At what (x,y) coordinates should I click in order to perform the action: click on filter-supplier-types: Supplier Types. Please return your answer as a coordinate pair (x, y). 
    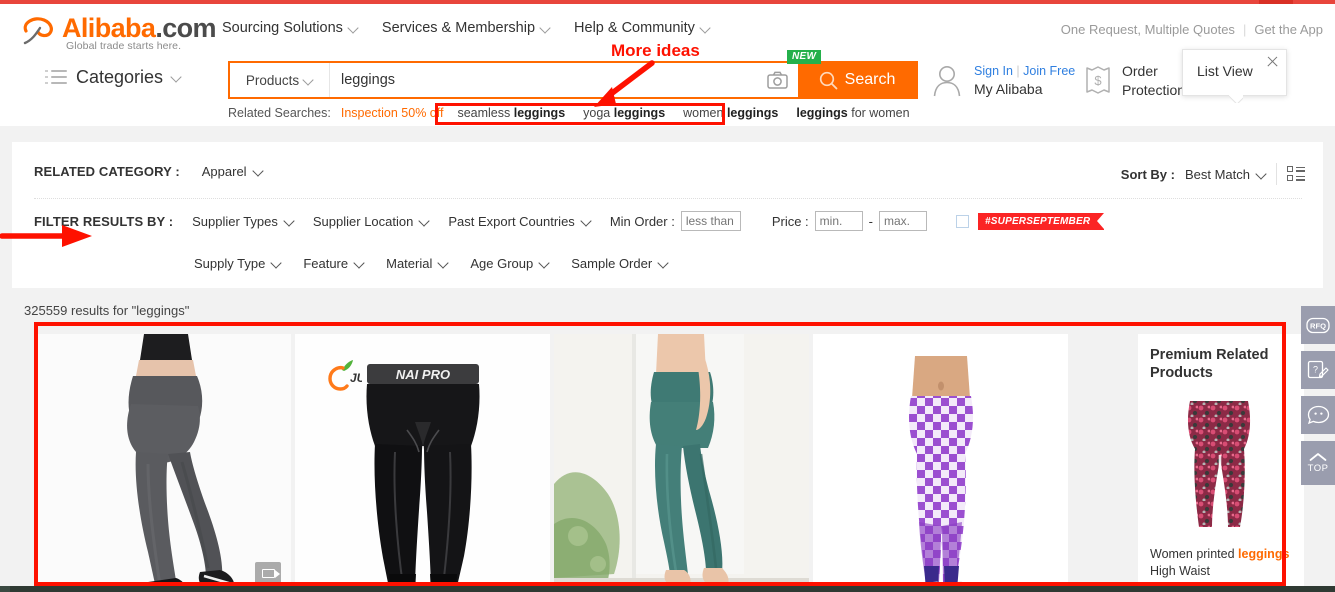
    Looking at the image, I should click on (243, 221).